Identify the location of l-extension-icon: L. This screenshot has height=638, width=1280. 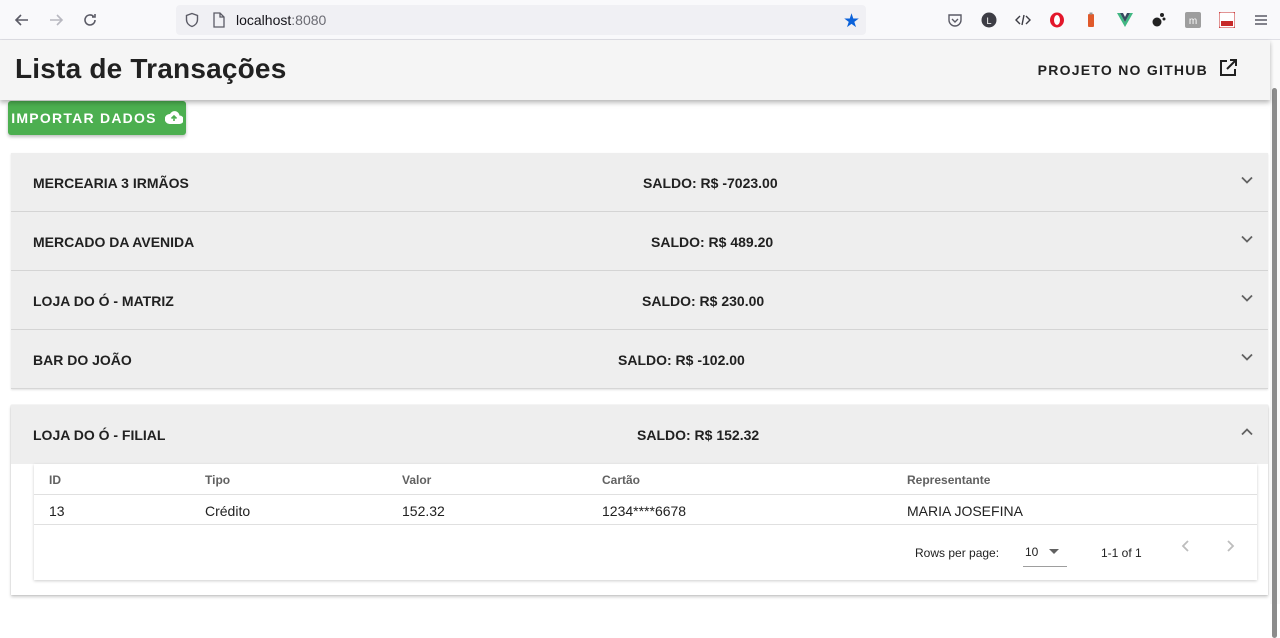
(989, 20).